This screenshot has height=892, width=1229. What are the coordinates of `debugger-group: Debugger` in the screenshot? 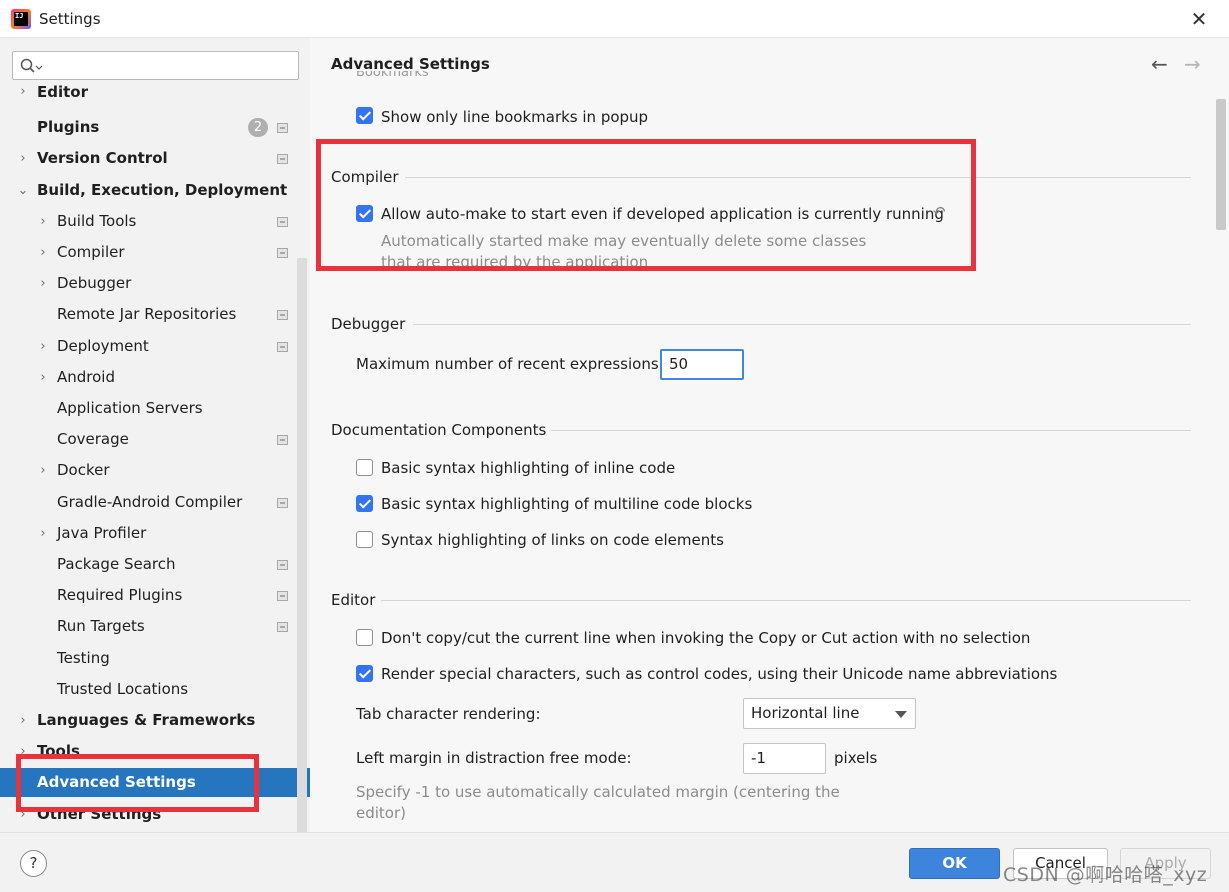 It's located at (761, 324).